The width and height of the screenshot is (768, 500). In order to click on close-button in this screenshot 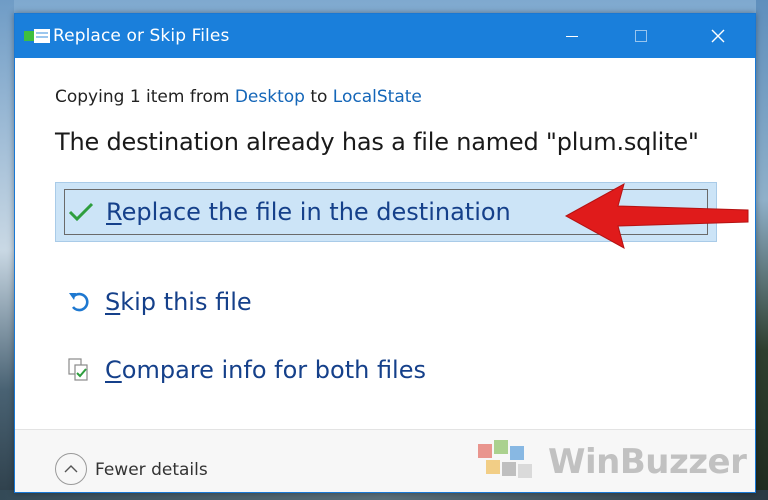, I will do `click(718, 36)`.